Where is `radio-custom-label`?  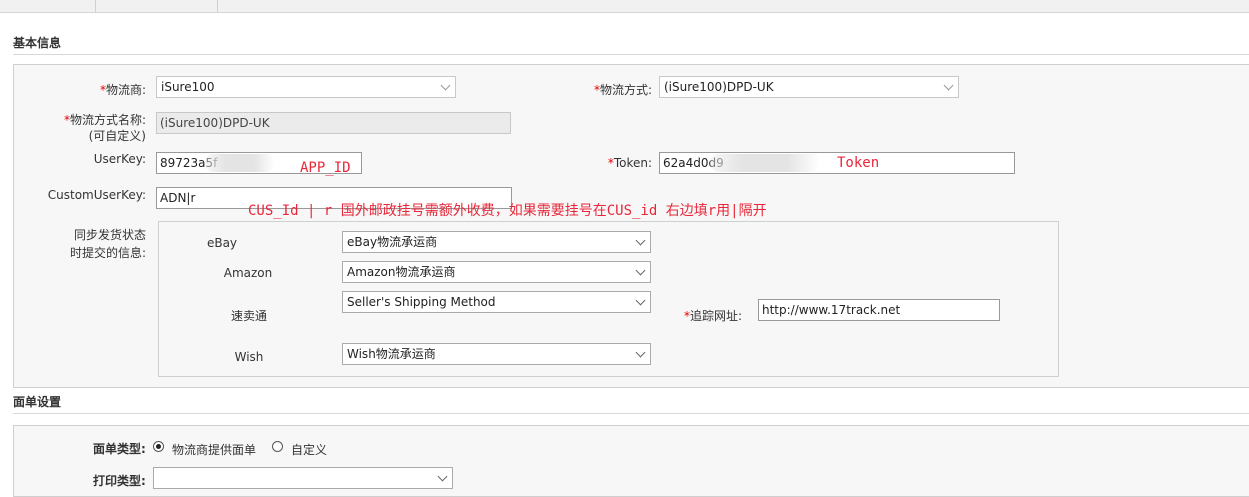
radio-custom-label is located at coordinates (277, 446).